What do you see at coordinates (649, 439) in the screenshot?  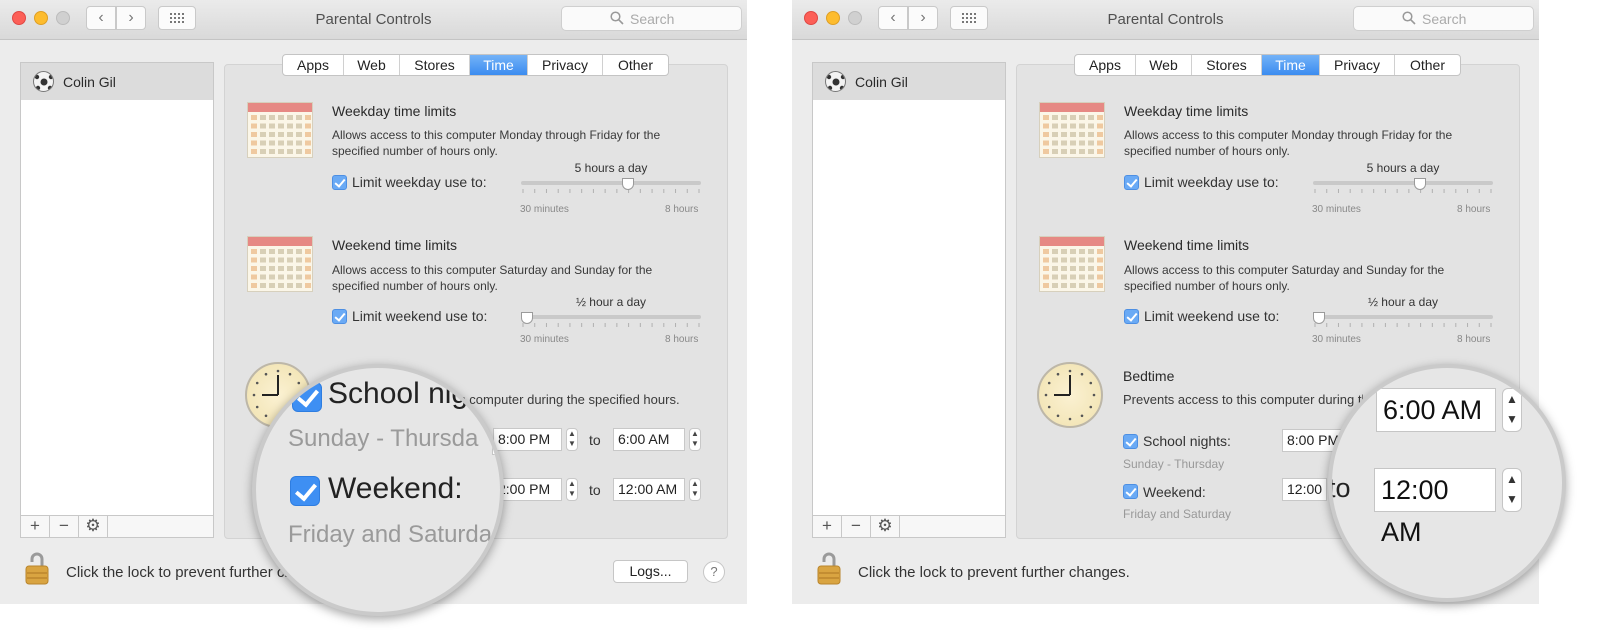 I see `school-nights-to-field: 6:00 AM` at bounding box center [649, 439].